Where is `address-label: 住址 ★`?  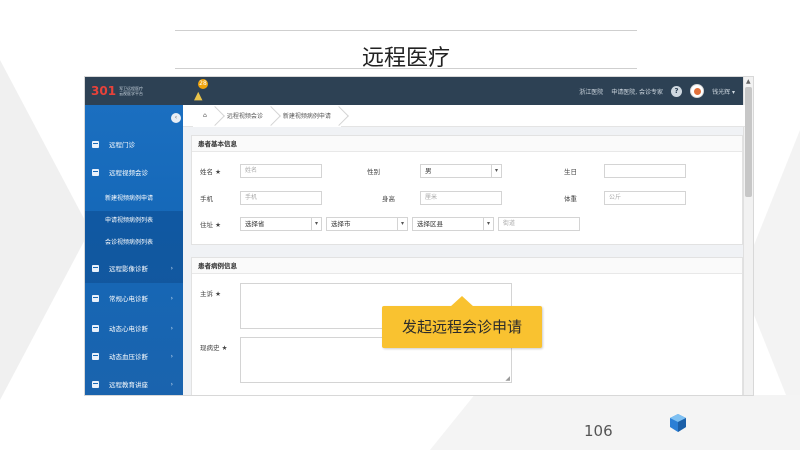
address-label: 住址 ★ is located at coordinates (210, 225).